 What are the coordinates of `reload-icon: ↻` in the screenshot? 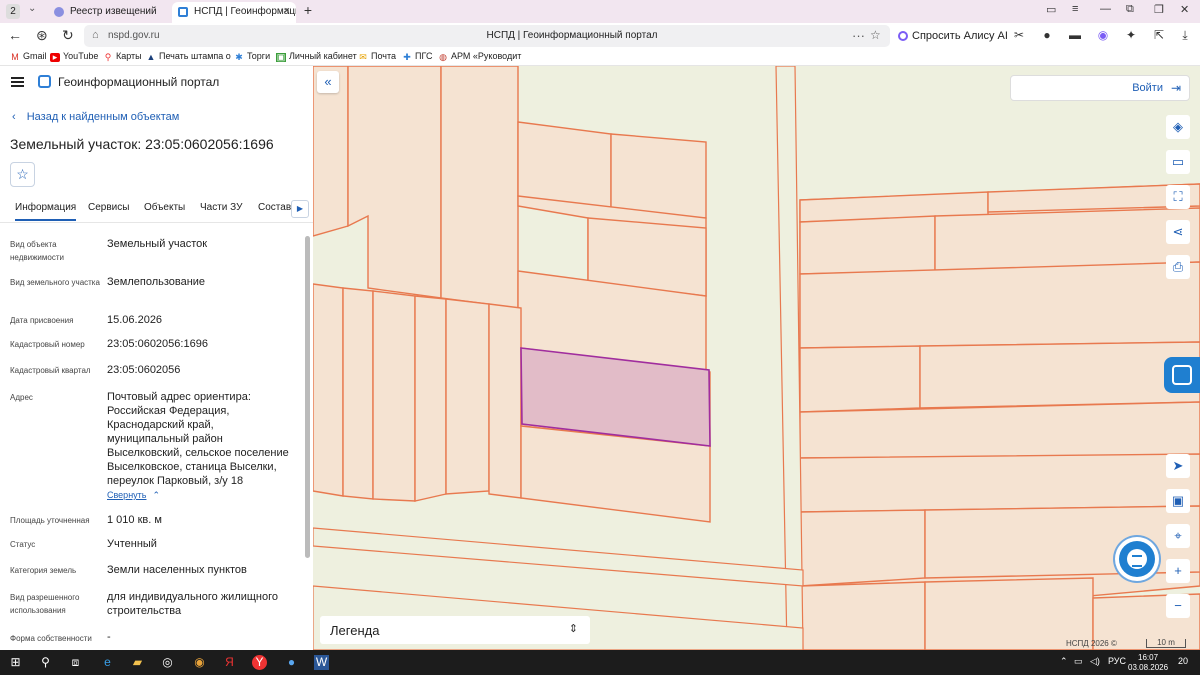 It's located at (68, 35).